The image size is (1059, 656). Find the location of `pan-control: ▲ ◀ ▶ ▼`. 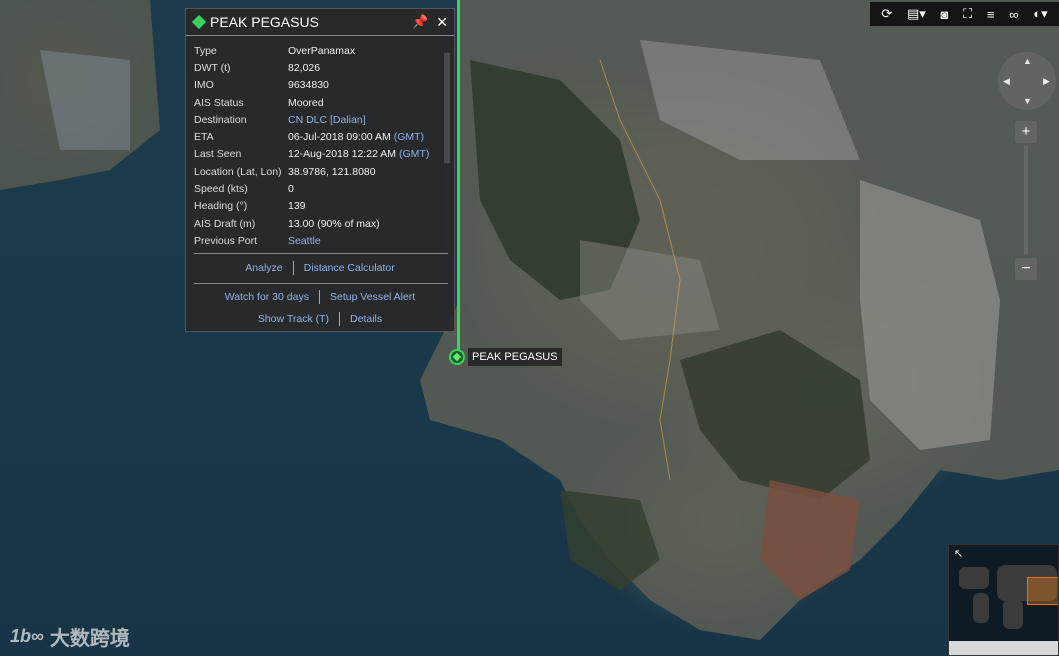

pan-control: ▲ ◀ ▶ ▼ is located at coordinates (1027, 81).